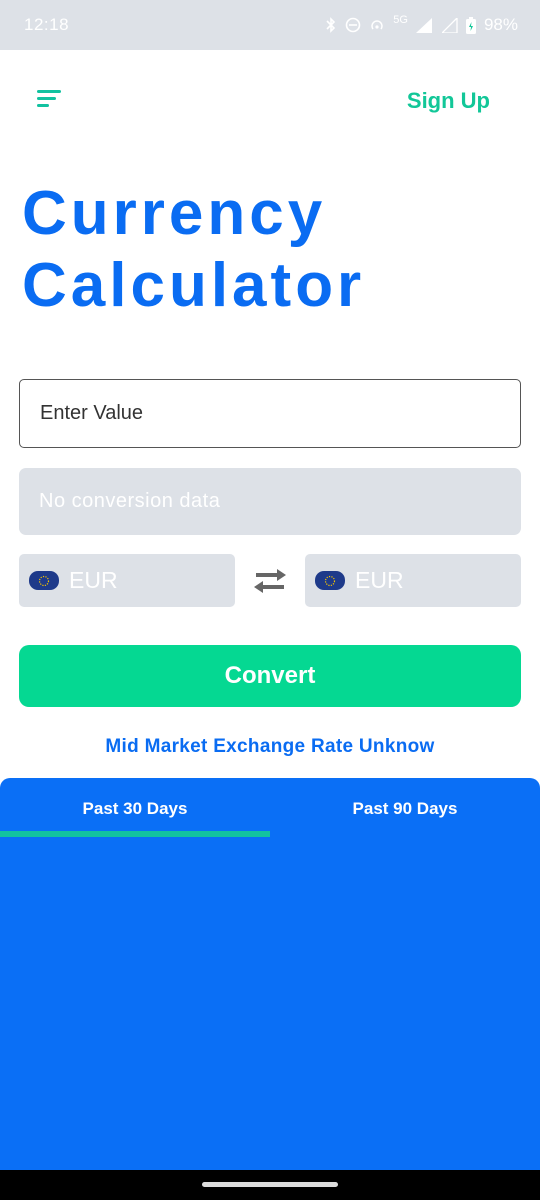 The width and height of the screenshot is (540, 1200). I want to click on page-title: Currency Calculator, so click(193, 250).